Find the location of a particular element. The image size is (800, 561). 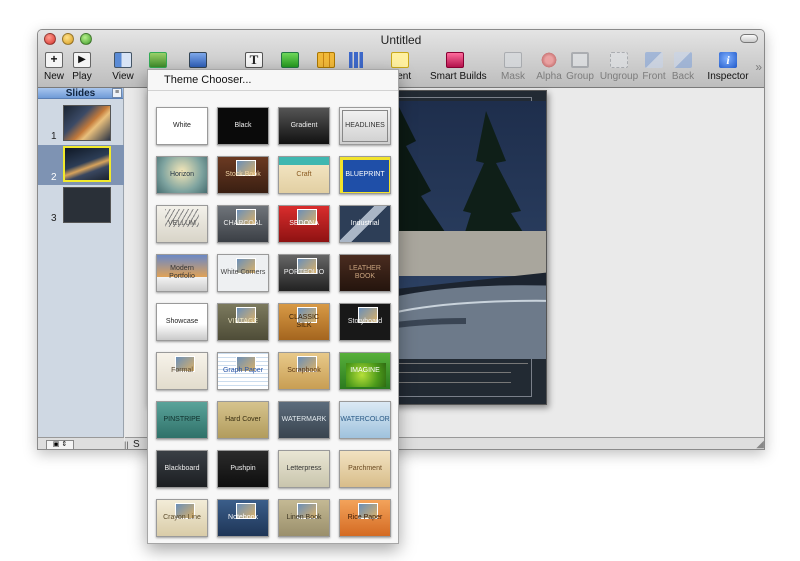

theme-label: Blackboard is located at coordinates (182, 468).